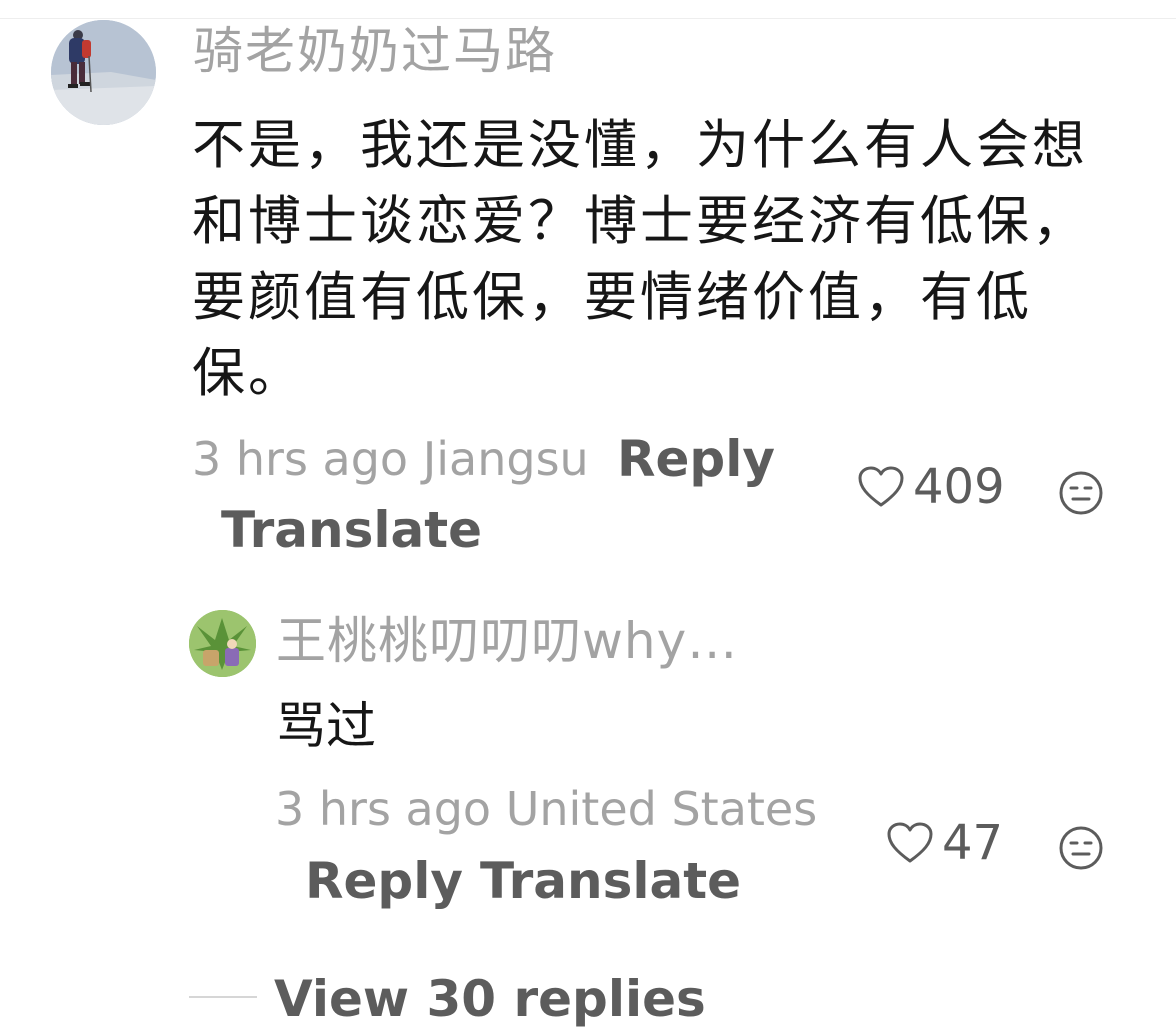 The image size is (1176, 1031). I want to click on like-button: 409, so click(931, 487).